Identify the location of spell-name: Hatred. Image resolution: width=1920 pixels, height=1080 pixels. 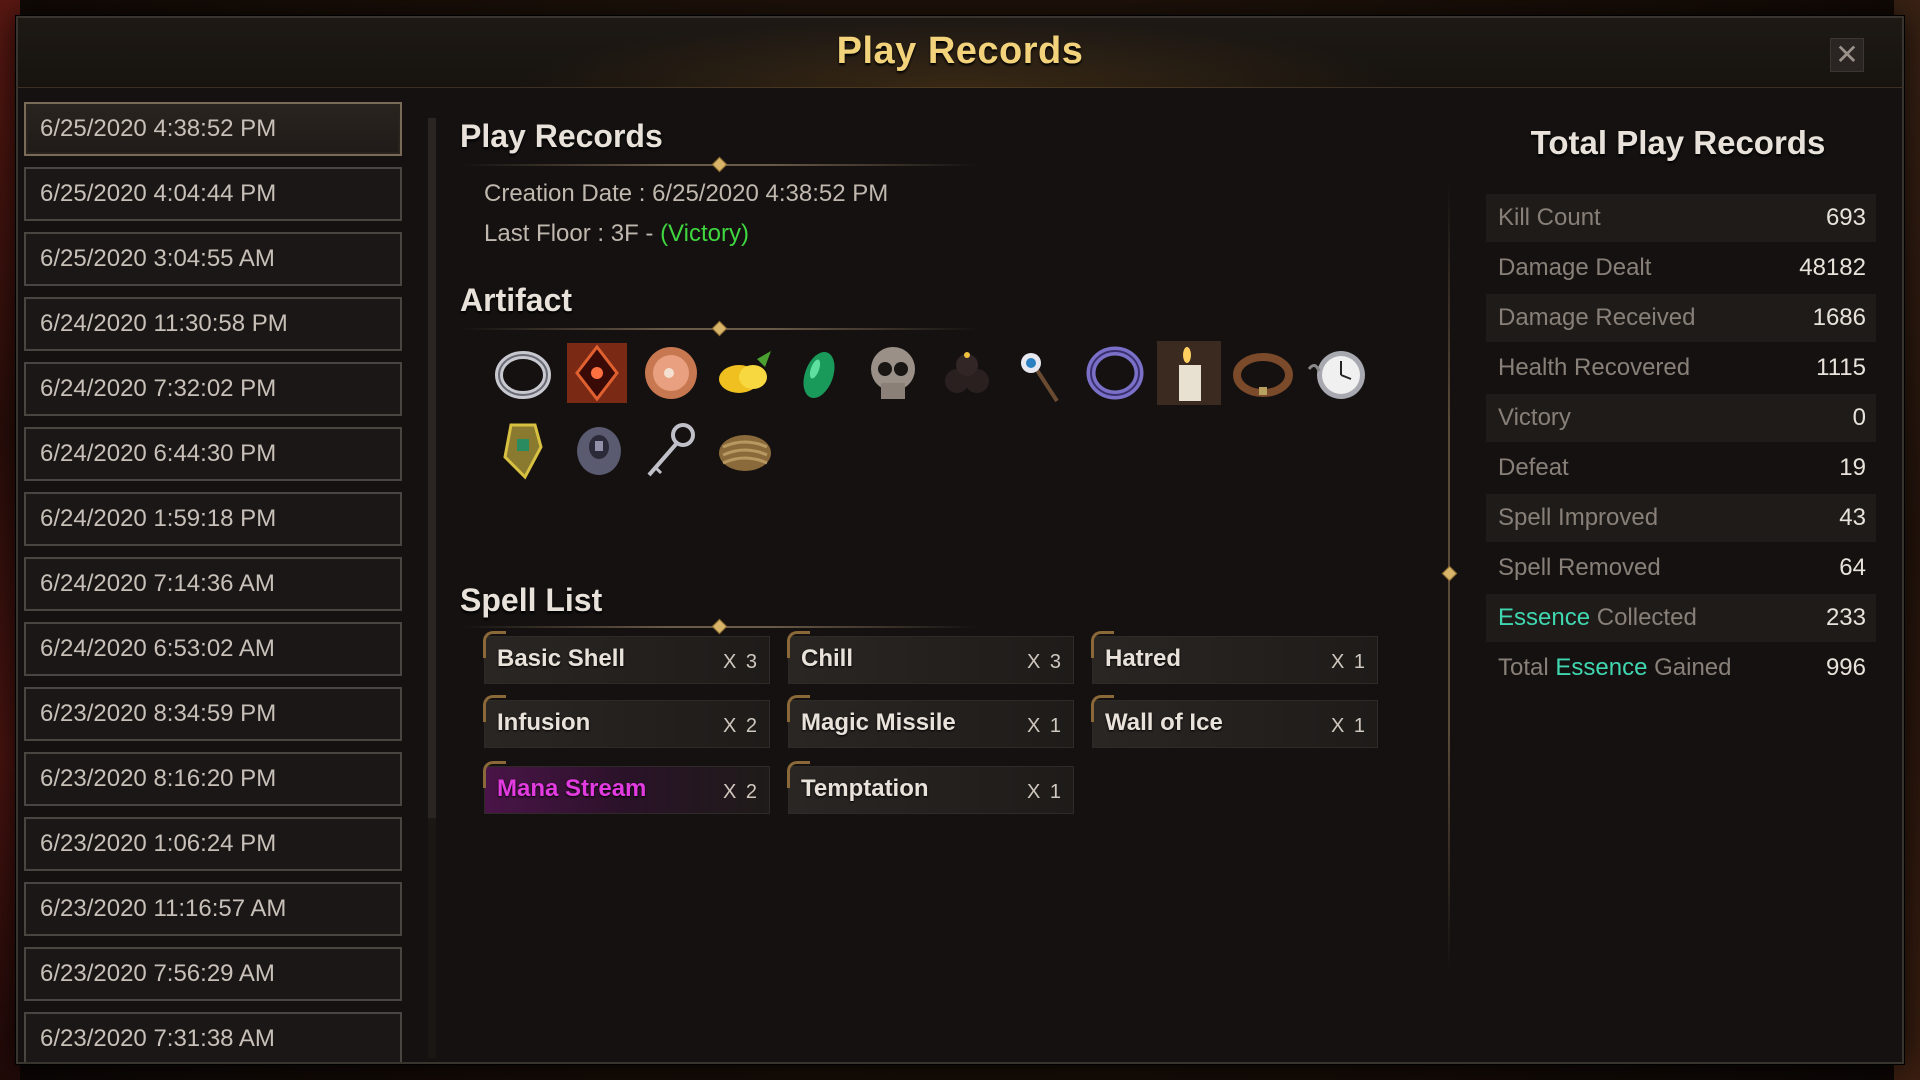
(1143, 658).